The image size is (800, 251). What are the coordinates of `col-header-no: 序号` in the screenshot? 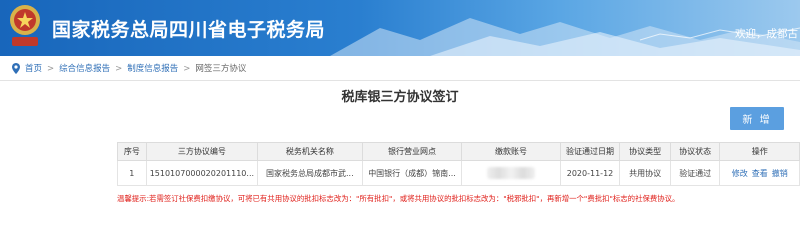 It's located at (132, 151).